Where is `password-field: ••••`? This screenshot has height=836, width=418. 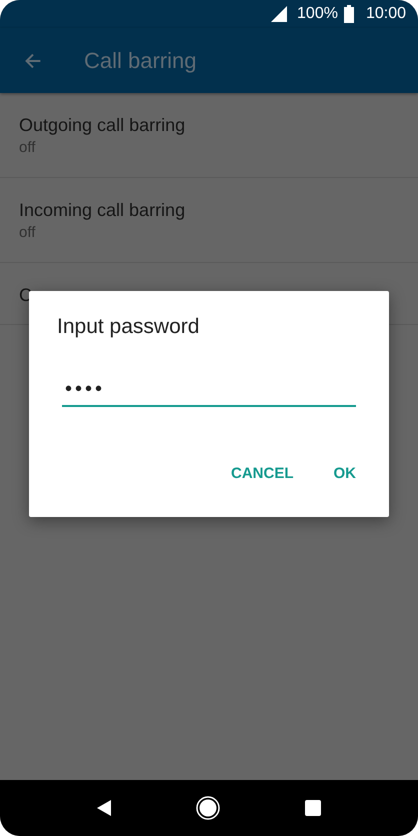 password-field: •••• is located at coordinates (209, 393).